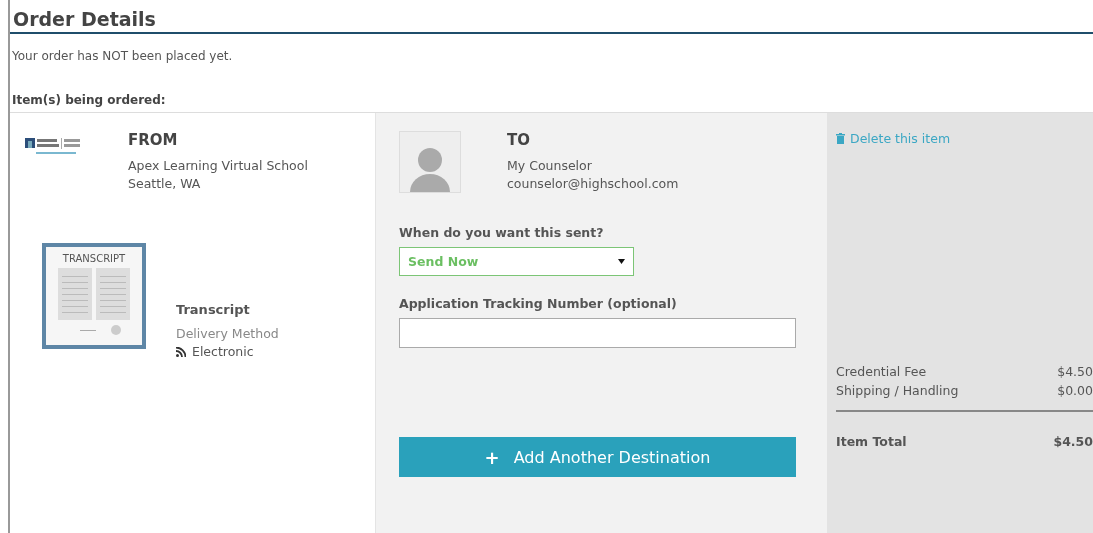  I want to click on delete-item-link: Delete this item, so click(964, 138).